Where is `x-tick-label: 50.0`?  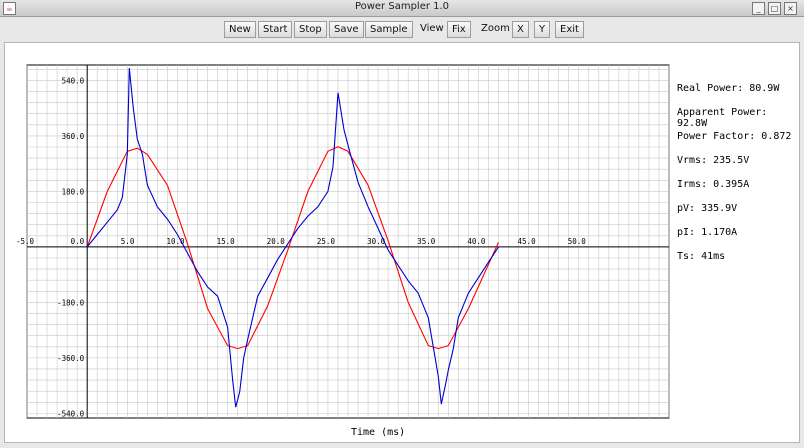
x-tick-label: 50.0 is located at coordinates (577, 241).